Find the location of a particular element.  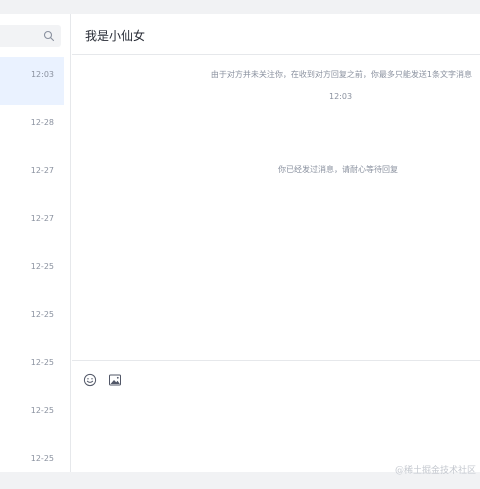

chat-title: 我是小仙女 is located at coordinates (115, 35).